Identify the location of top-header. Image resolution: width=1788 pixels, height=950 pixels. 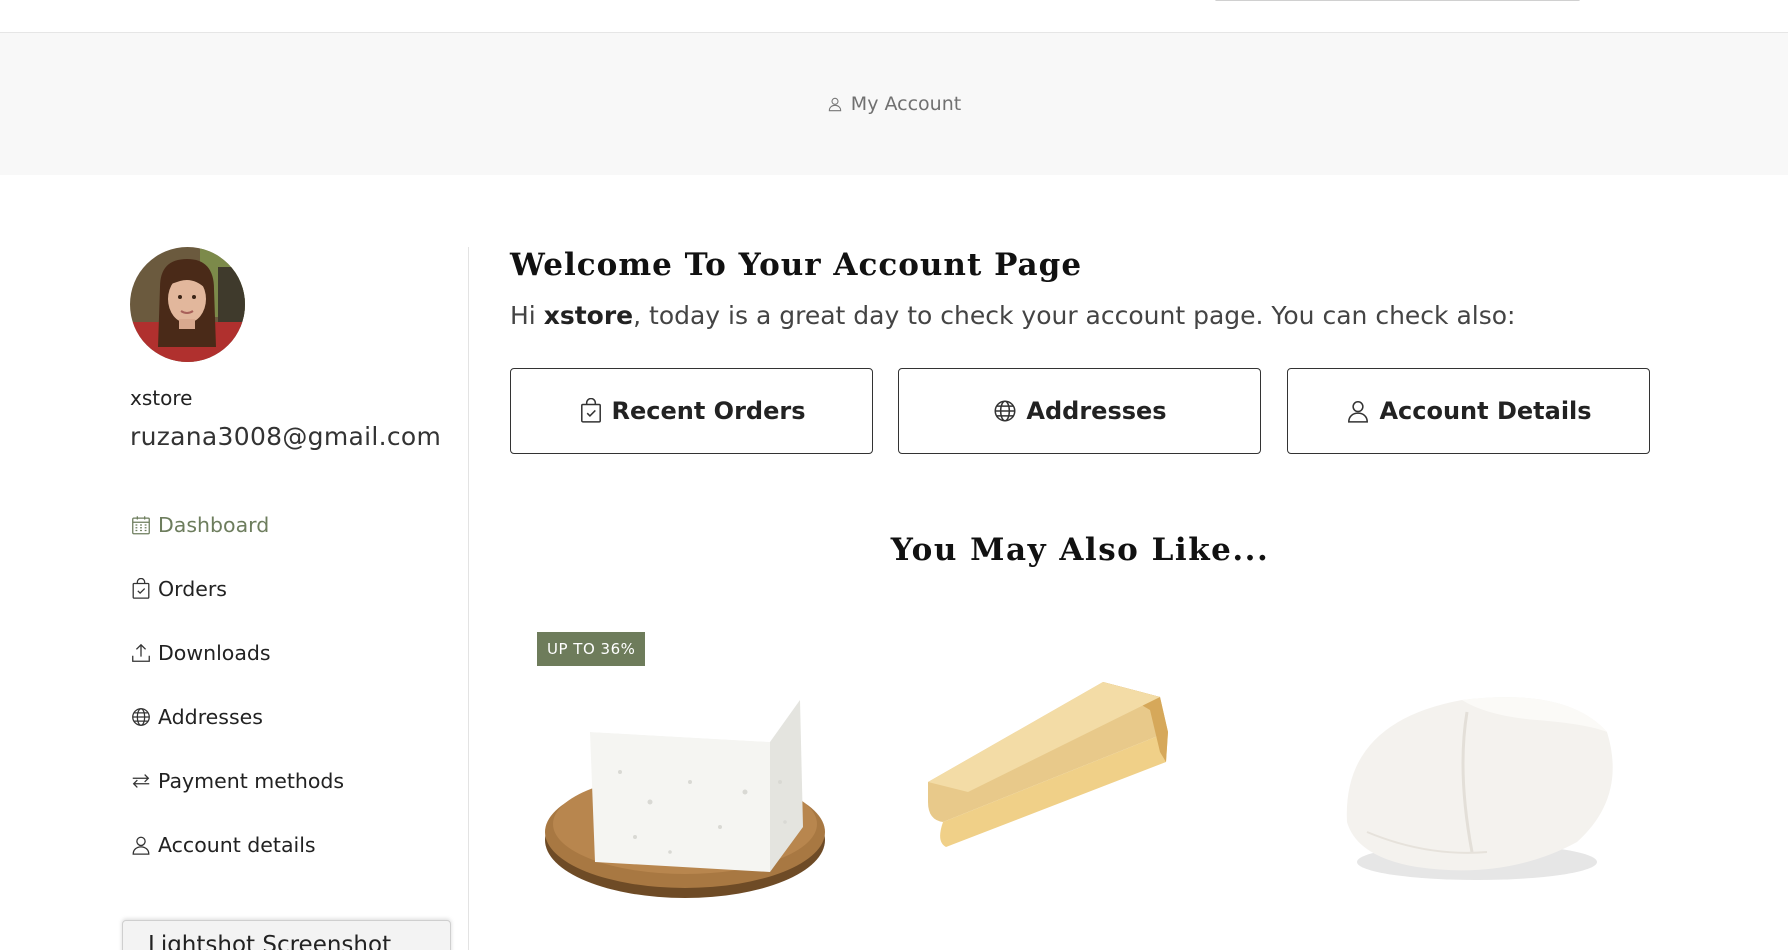
(894, 16).